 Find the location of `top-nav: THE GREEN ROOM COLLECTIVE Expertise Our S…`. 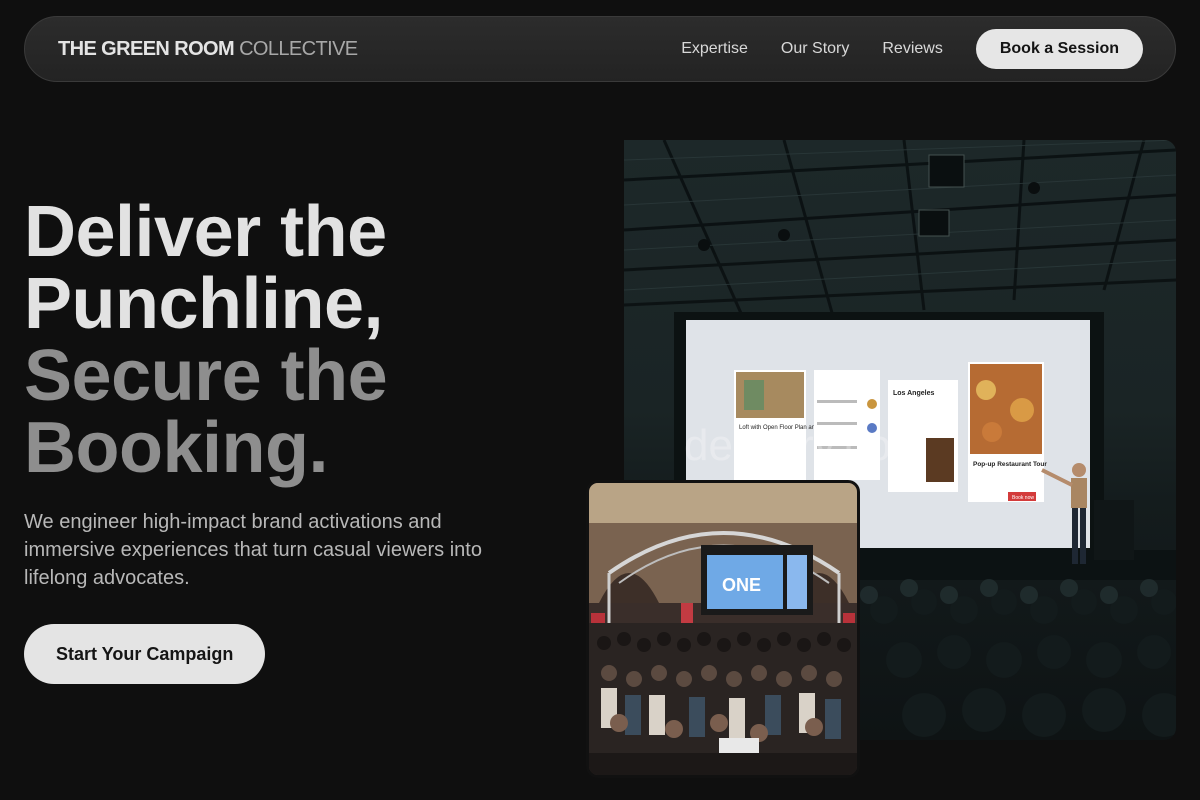

top-nav: THE GREEN ROOM COLLECTIVE Expertise Our S… is located at coordinates (600, 49).